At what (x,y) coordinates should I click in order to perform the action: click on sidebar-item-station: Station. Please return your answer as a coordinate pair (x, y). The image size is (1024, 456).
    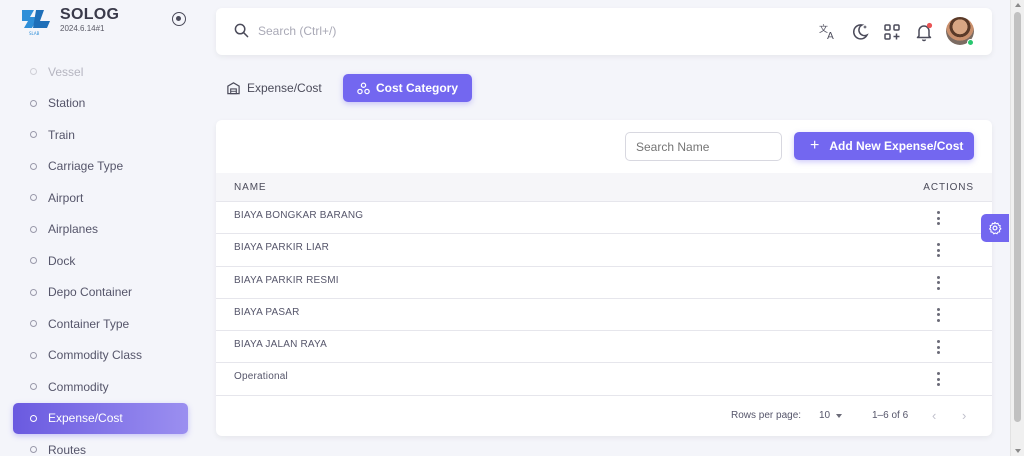
    Looking at the image, I should click on (100, 104).